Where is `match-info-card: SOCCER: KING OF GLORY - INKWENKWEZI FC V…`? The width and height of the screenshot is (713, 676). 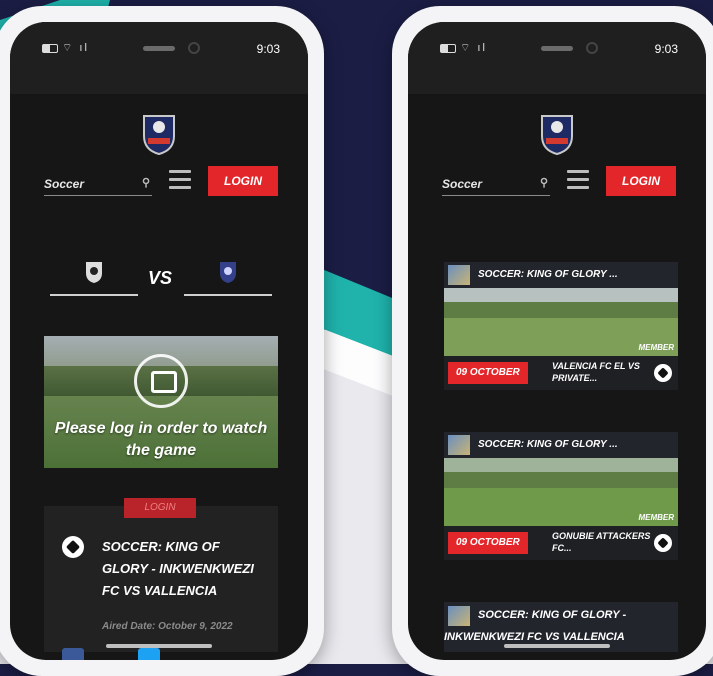 match-info-card: SOCCER: KING OF GLORY - INKWENKWEZI FC V… is located at coordinates (161, 579).